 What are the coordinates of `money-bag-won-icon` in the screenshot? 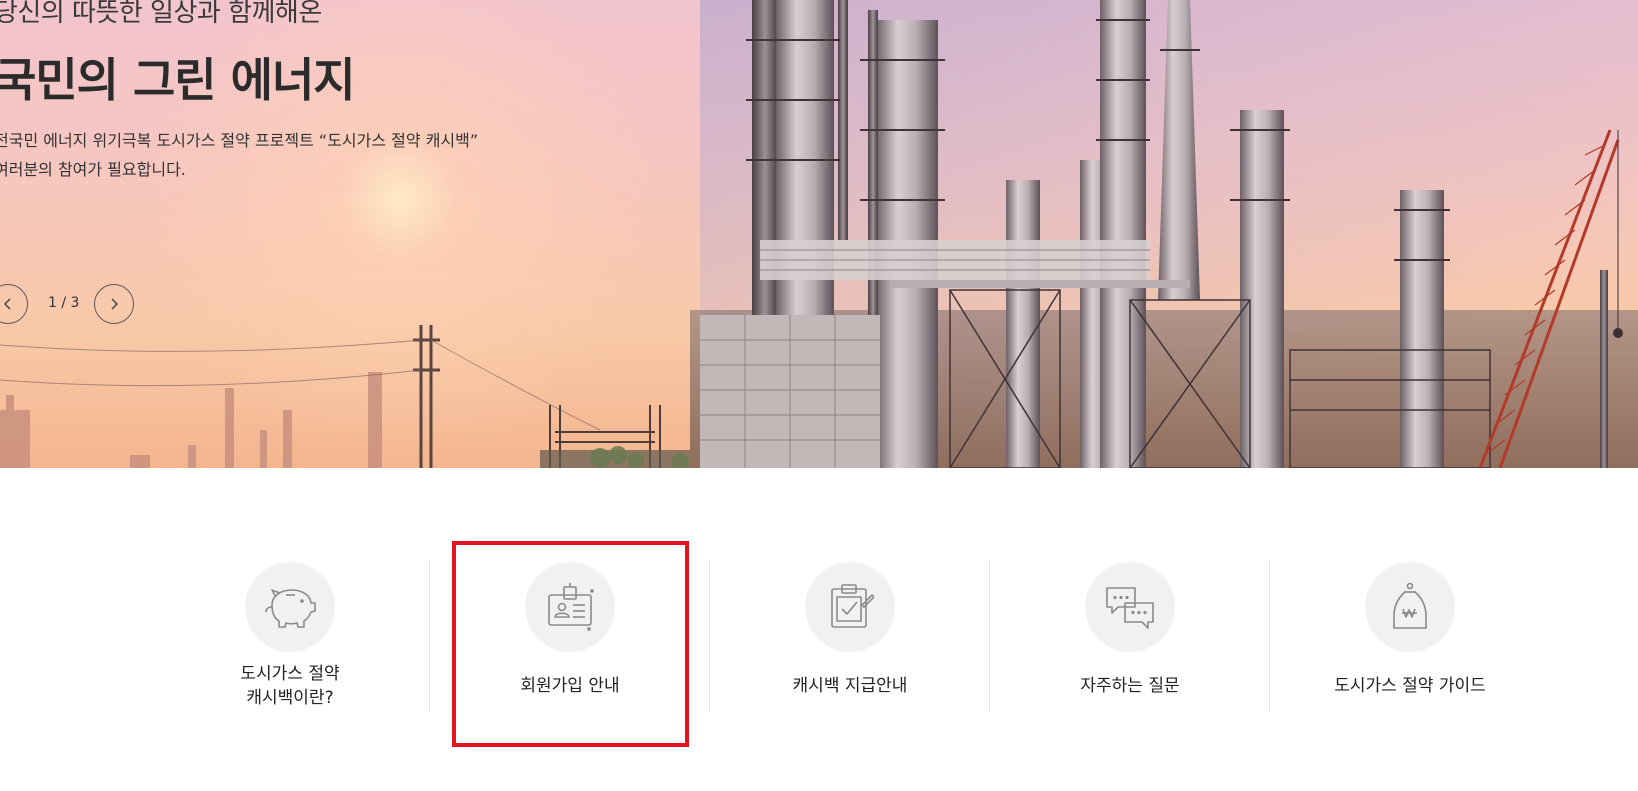 It's located at (1410, 605).